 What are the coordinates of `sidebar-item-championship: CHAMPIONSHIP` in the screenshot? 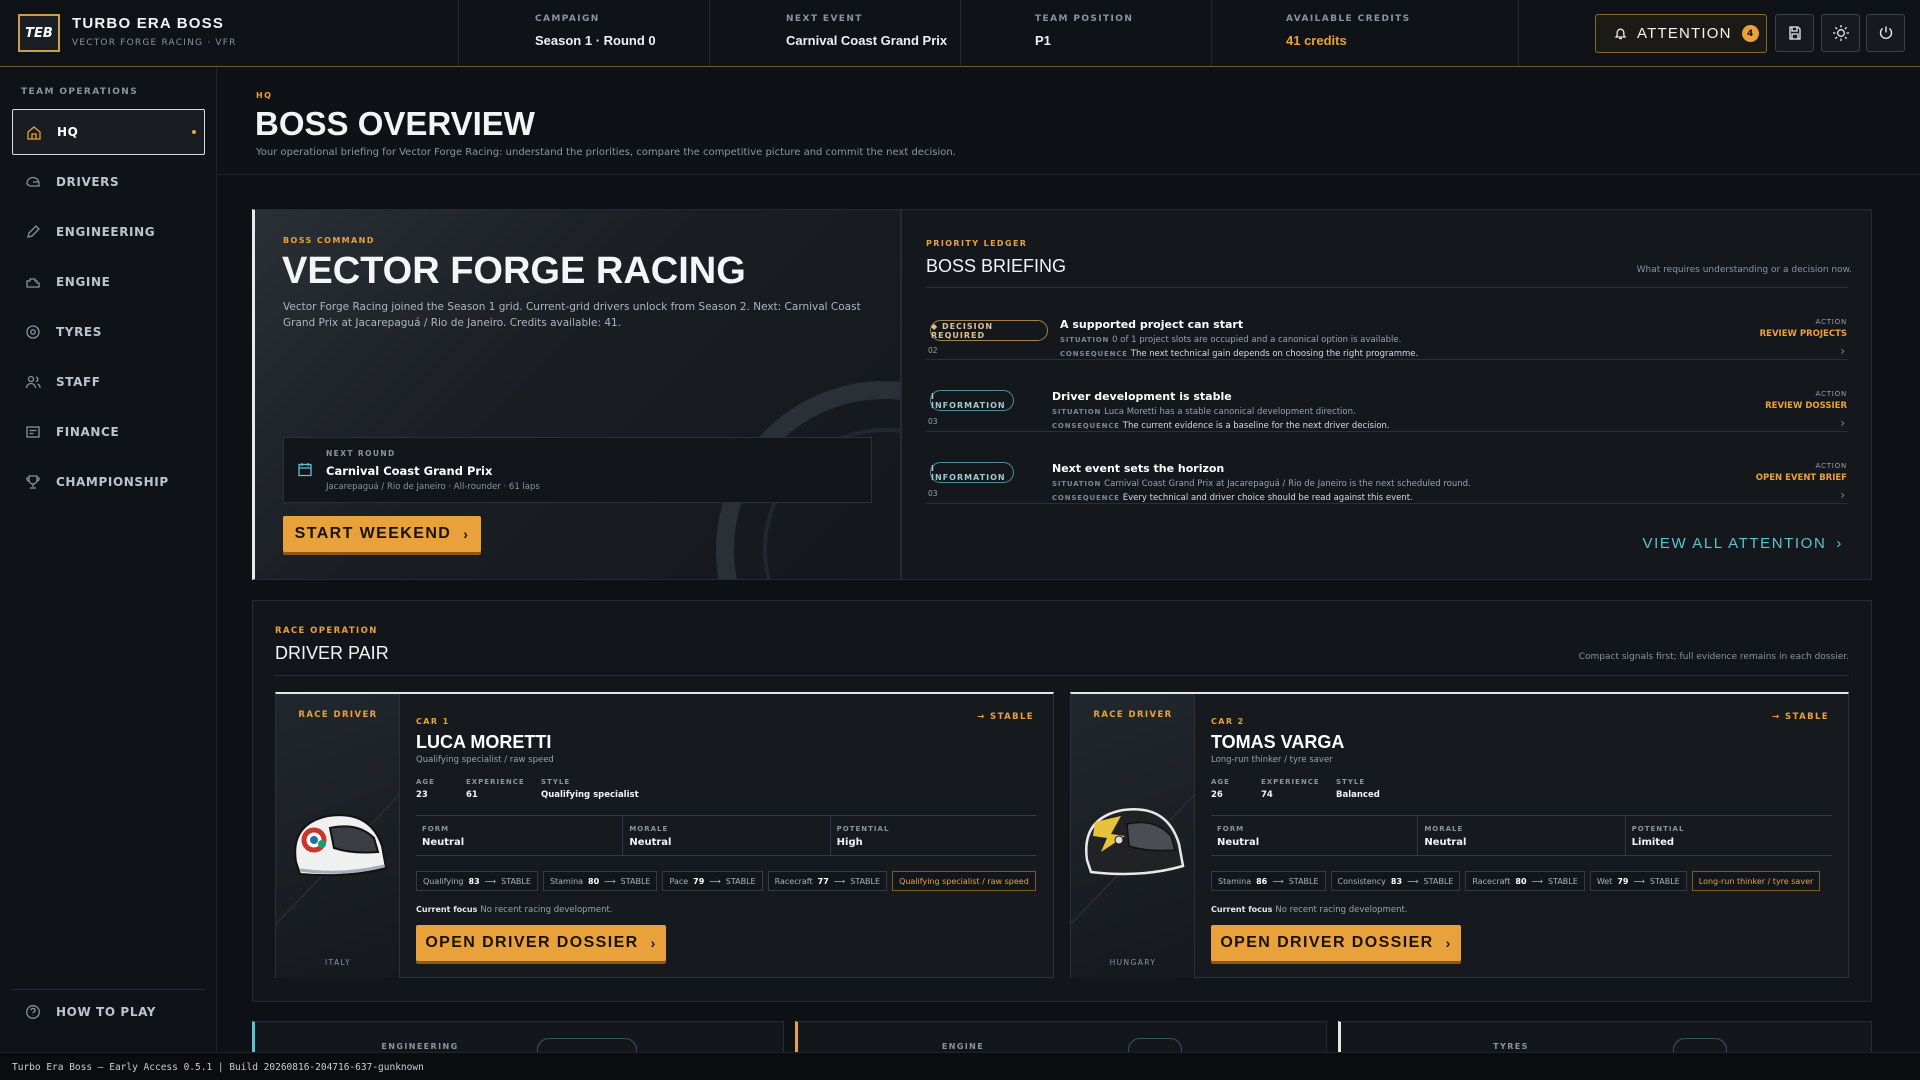 It's located at (108, 482).